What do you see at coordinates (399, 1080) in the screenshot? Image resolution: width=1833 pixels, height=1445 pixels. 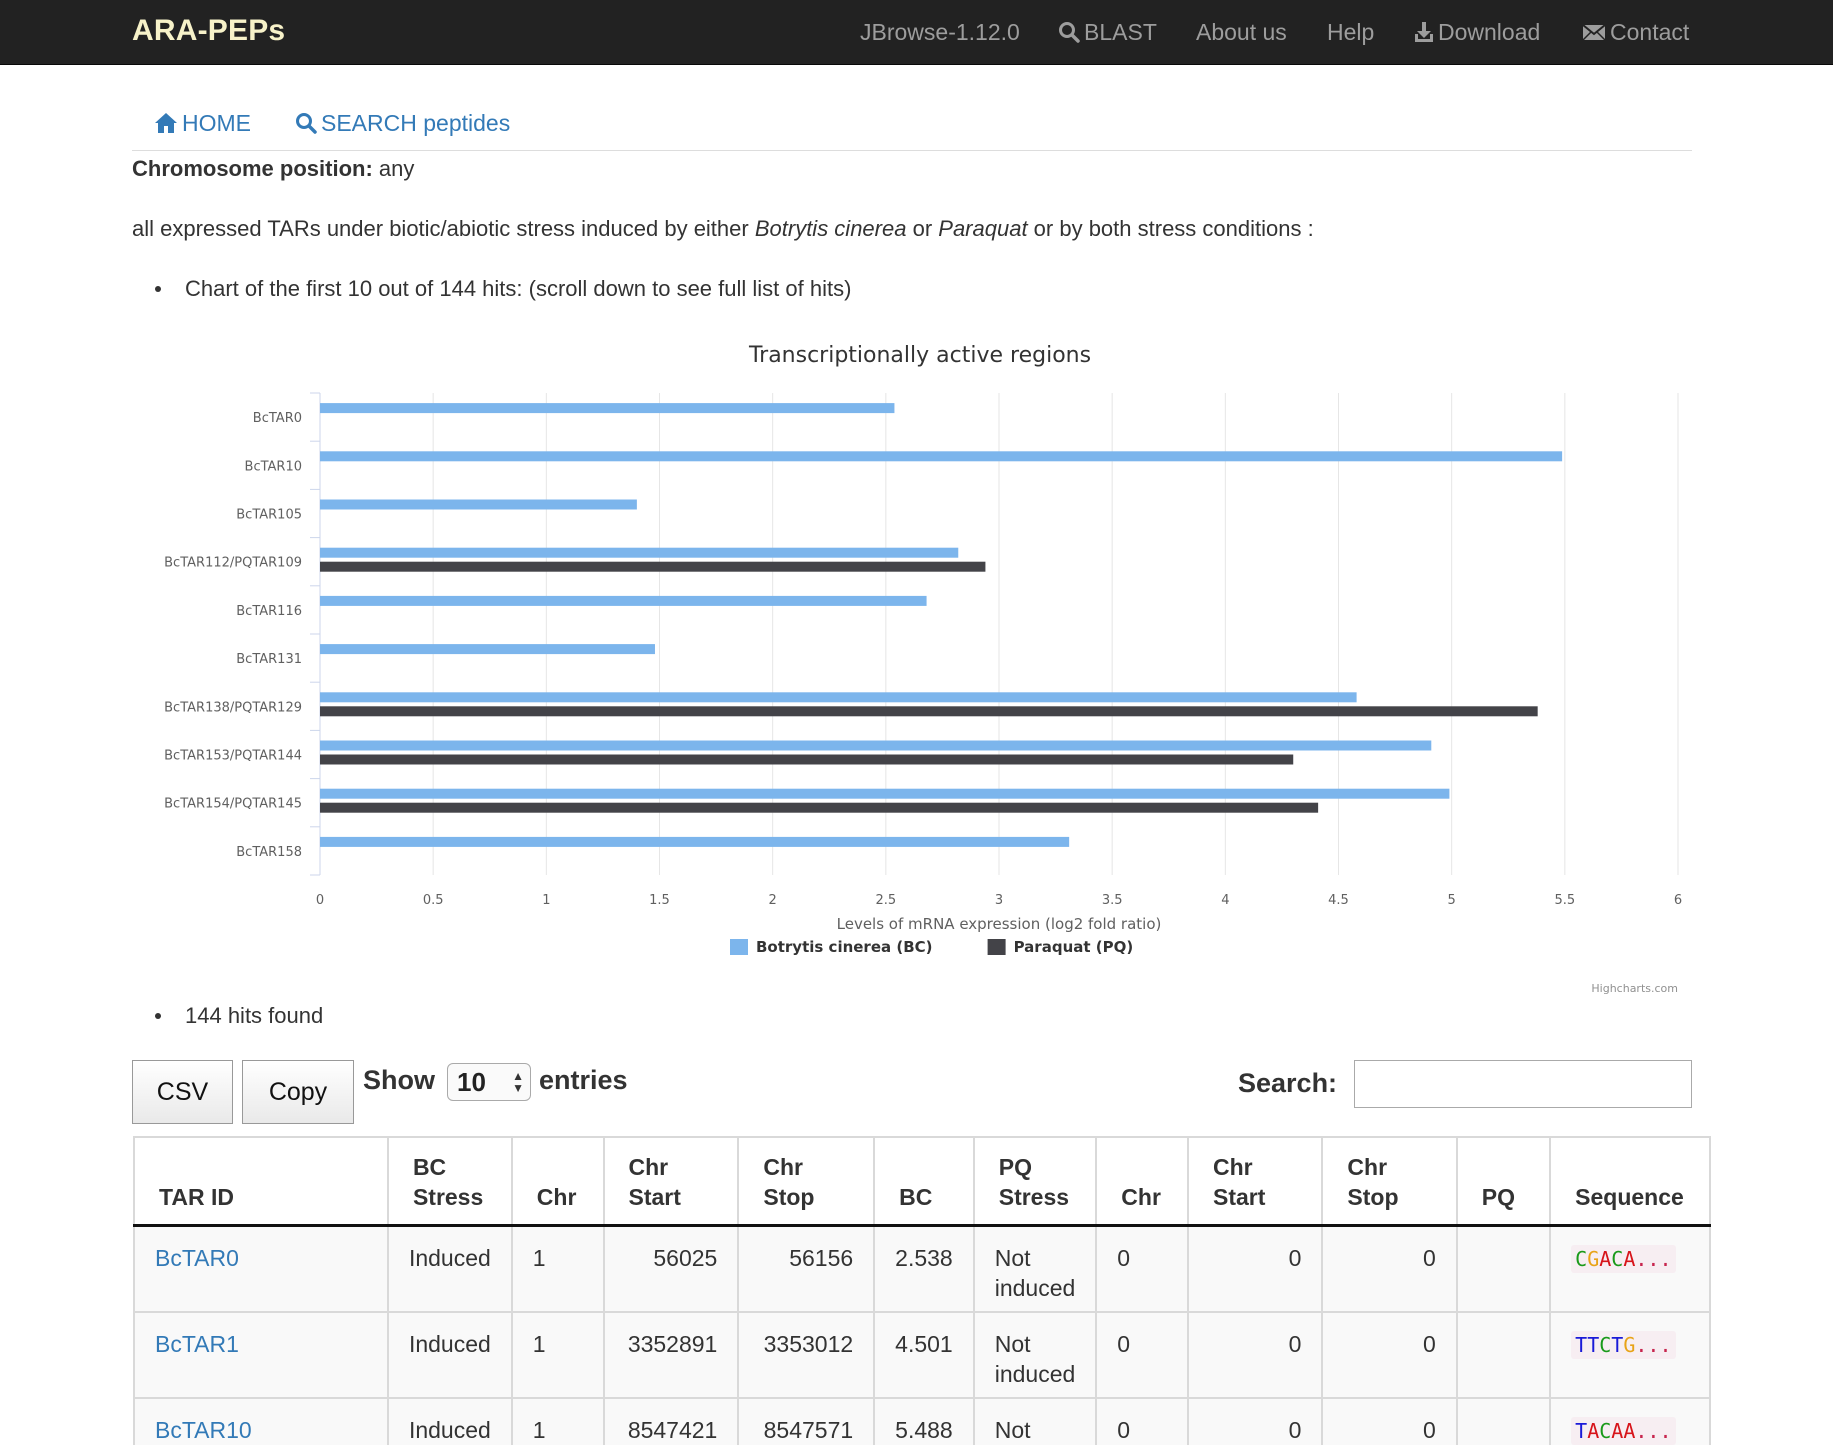 I see `show-label: Show` at bounding box center [399, 1080].